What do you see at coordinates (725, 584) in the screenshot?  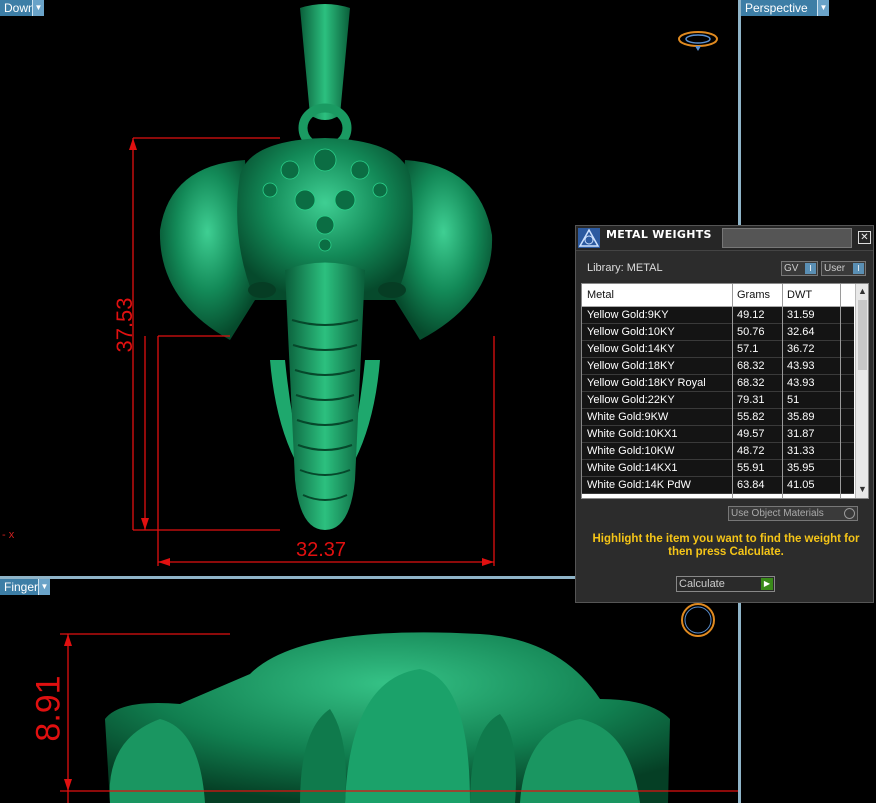 I see `calculate-button: Calculate ▶` at bounding box center [725, 584].